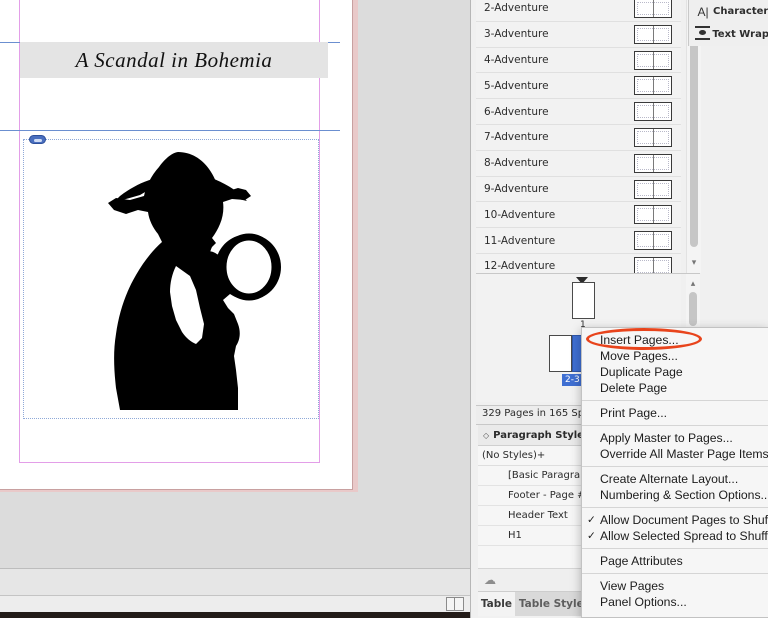  What do you see at coordinates (516, 137) in the screenshot?
I see `master-label: 7-Adventure` at bounding box center [516, 137].